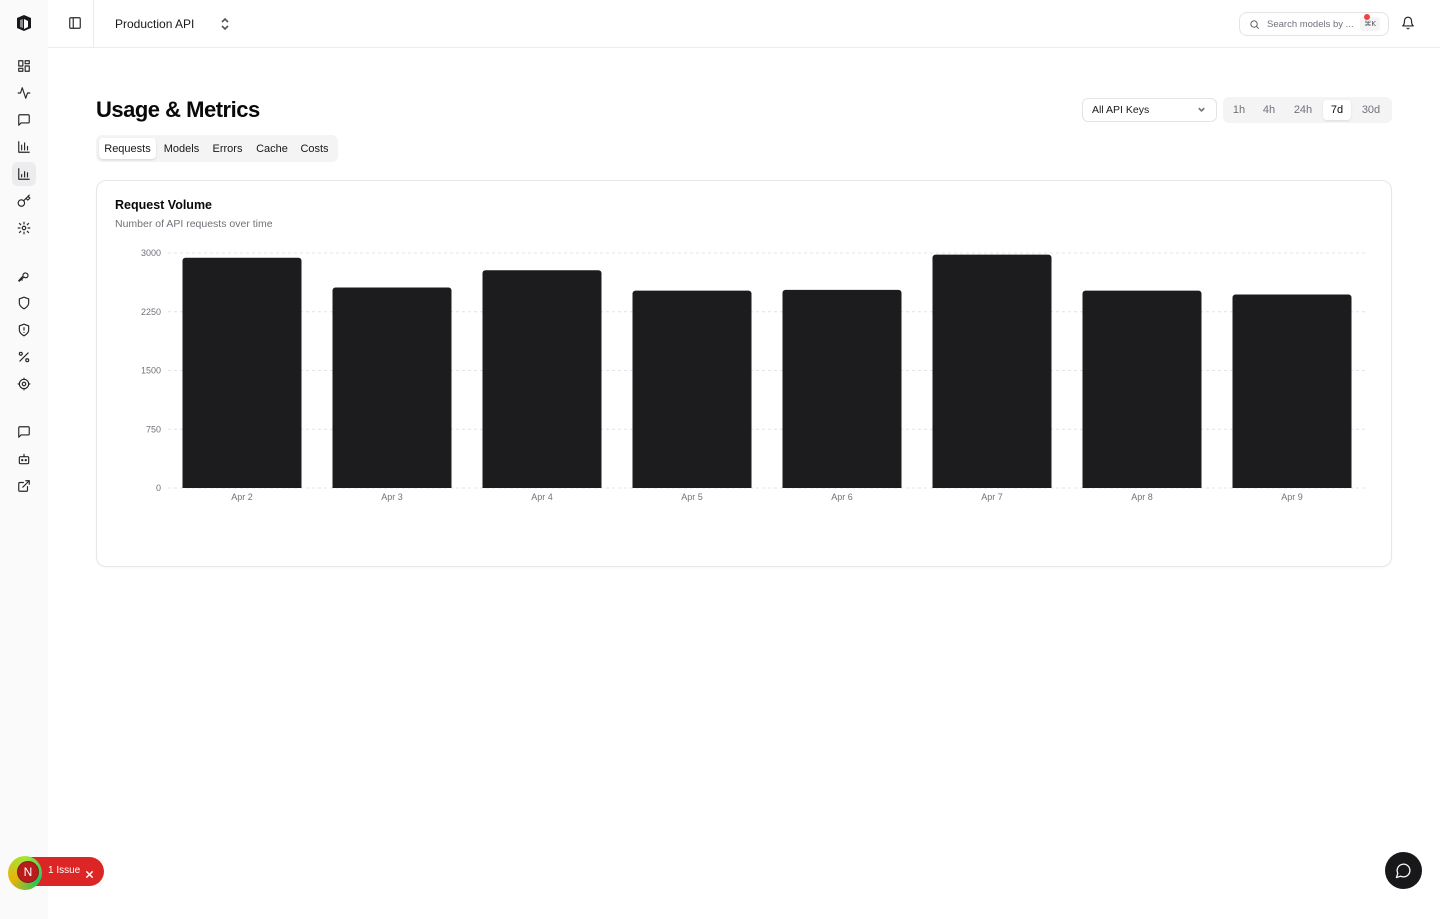  Describe the element at coordinates (24, 303) in the screenshot. I see `shield-icon` at that location.